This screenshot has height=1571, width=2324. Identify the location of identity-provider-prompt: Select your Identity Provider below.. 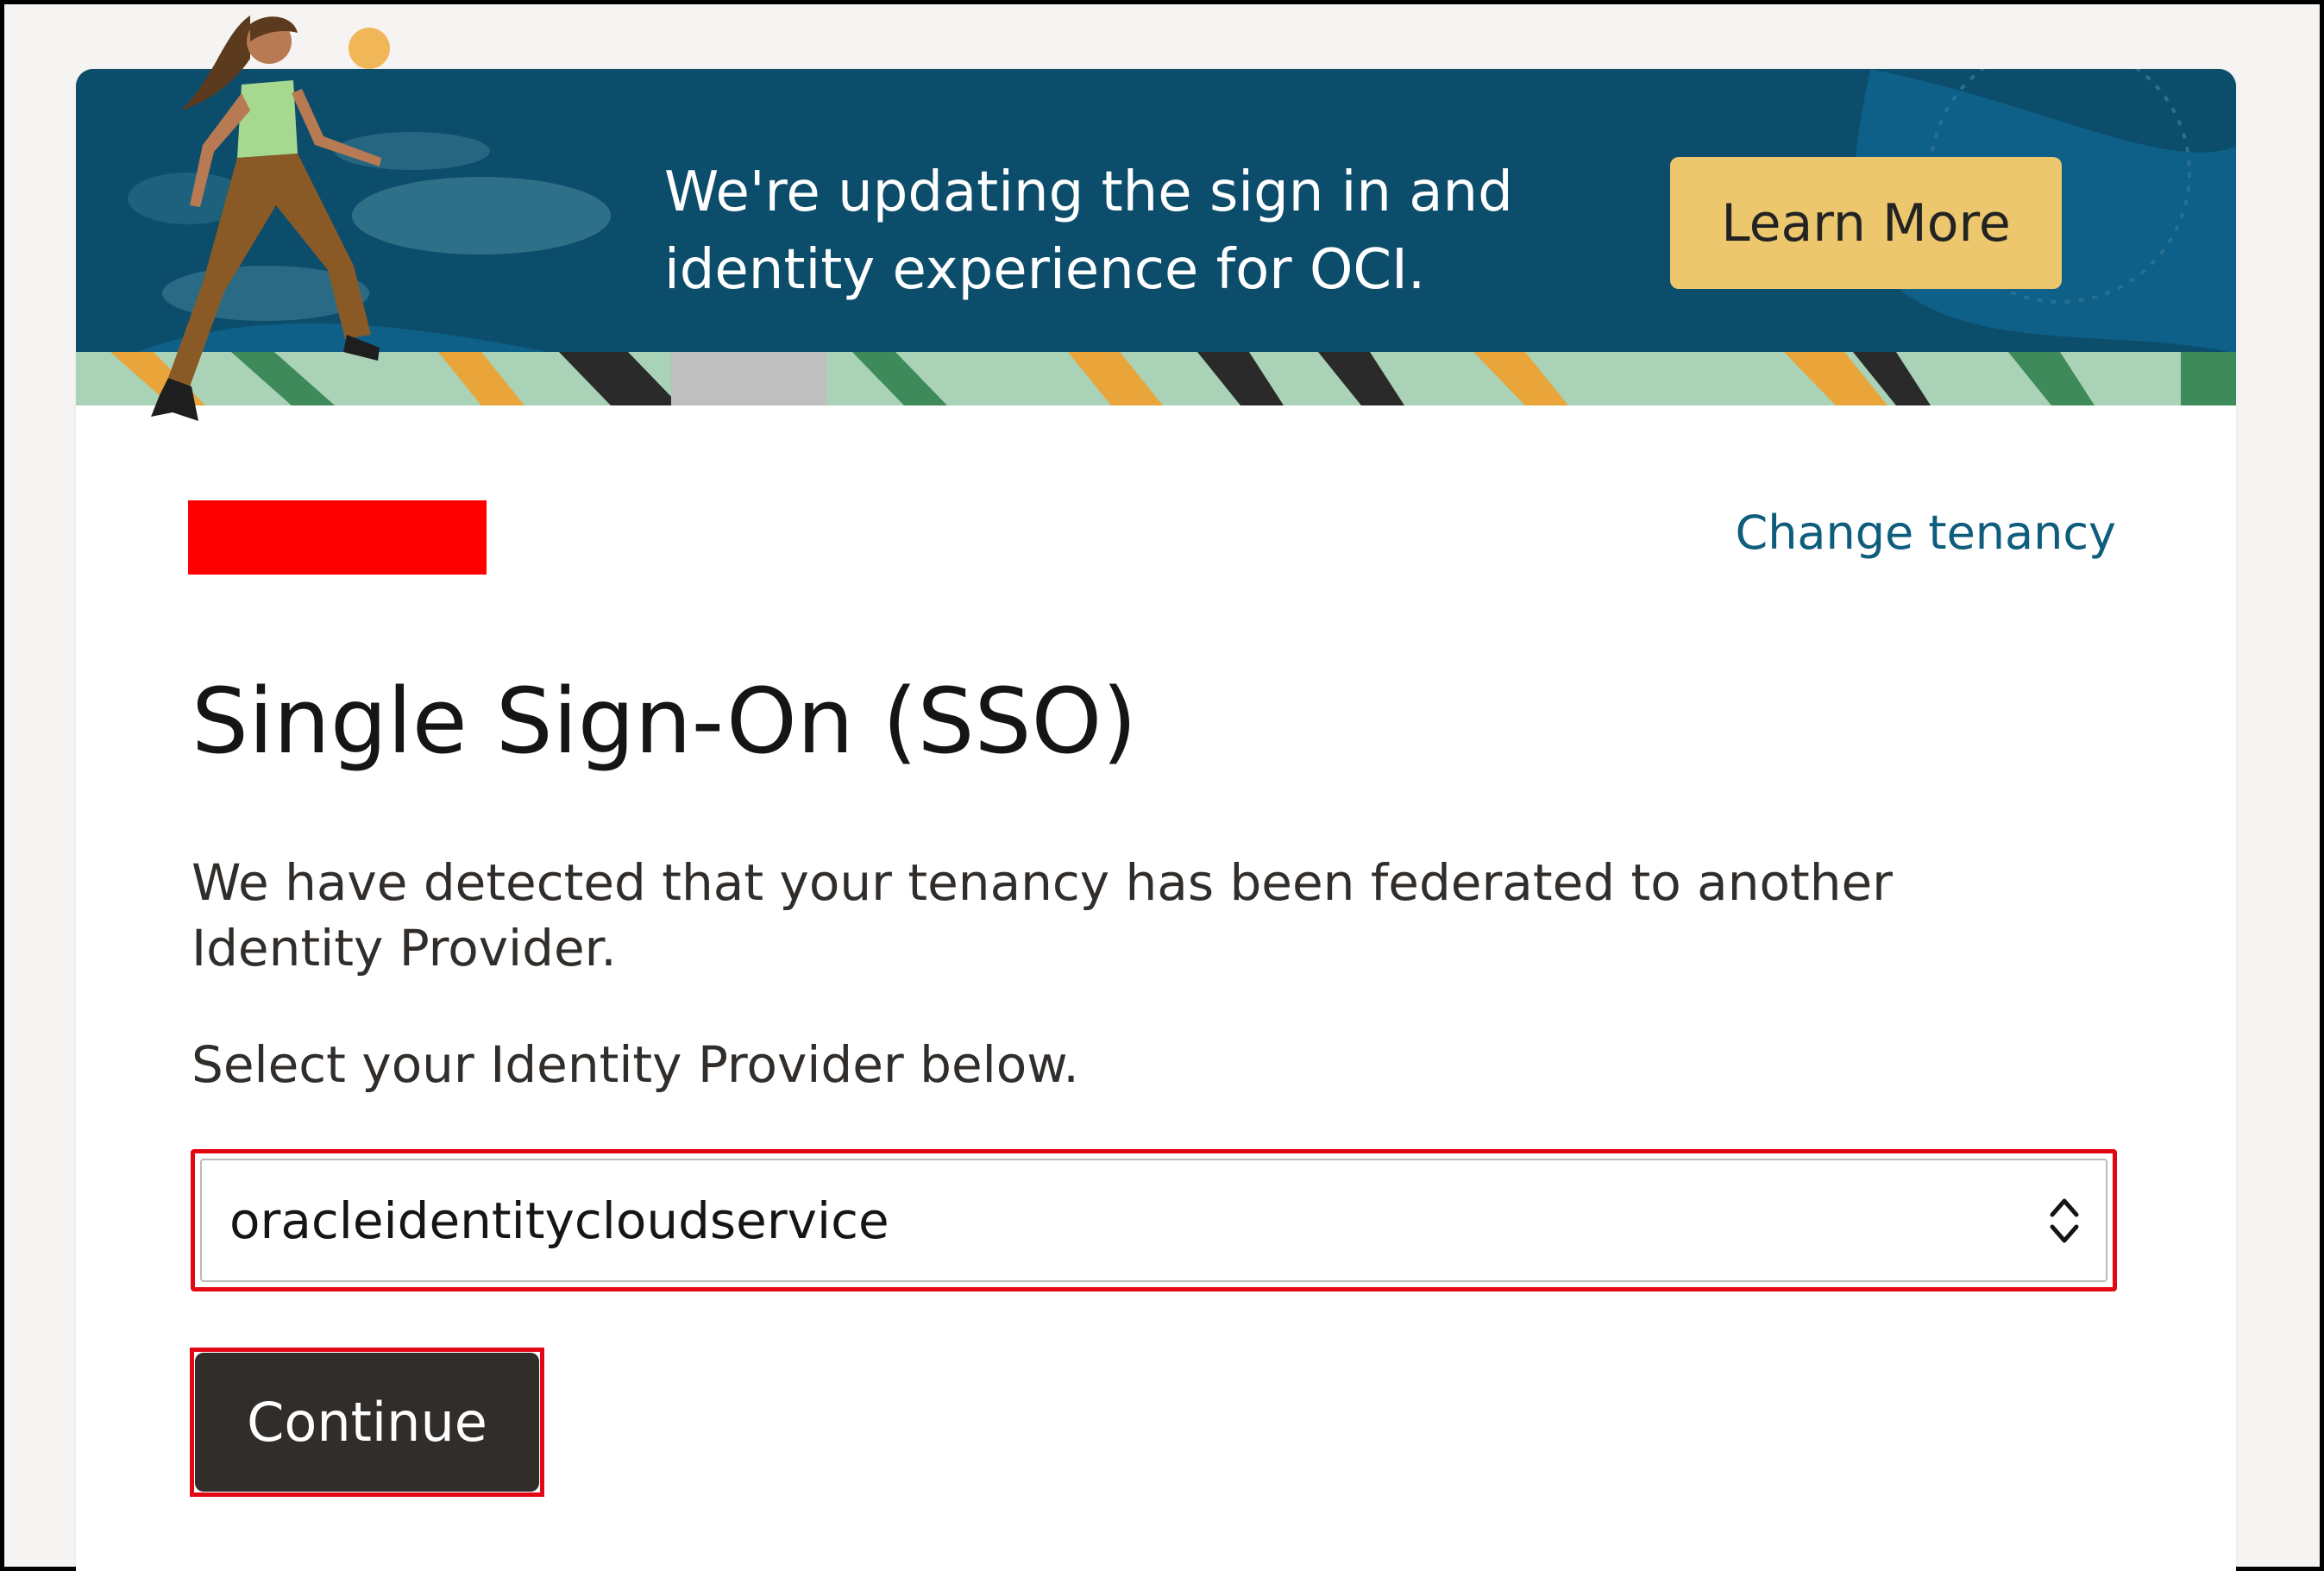
(635, 1065).